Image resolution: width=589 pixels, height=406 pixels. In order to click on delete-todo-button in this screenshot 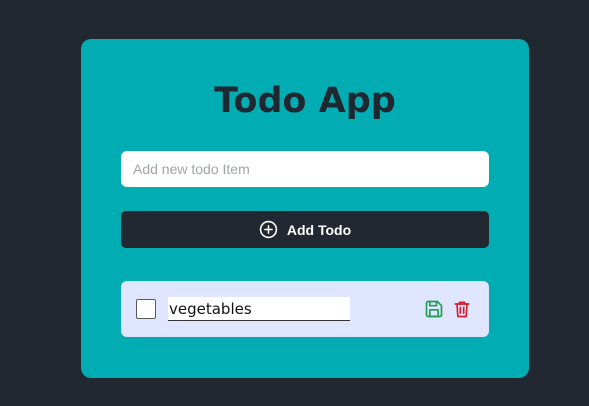, I will do `click(463, 310)`.